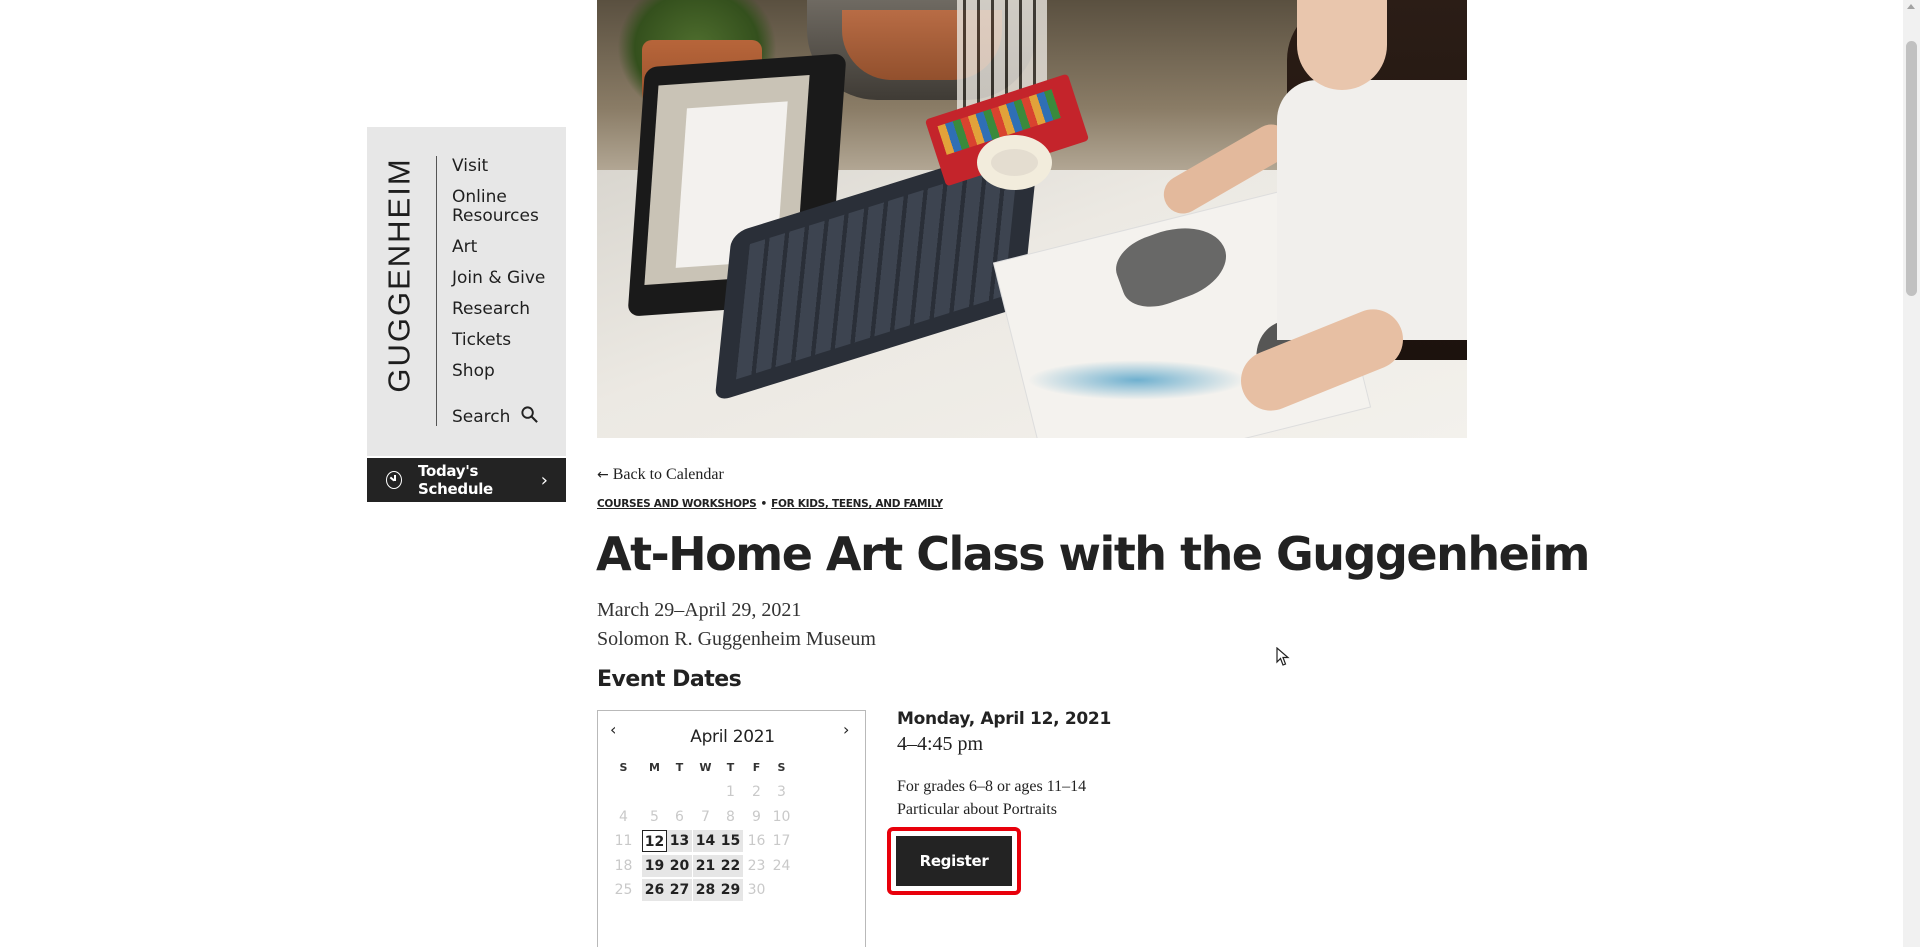 The width and height of the screenshot is (1920, 947). What do you see at coordinates (507, 309) in the screenshot?
I see `nav-item-research: Research` at bounding box center [507, 309].